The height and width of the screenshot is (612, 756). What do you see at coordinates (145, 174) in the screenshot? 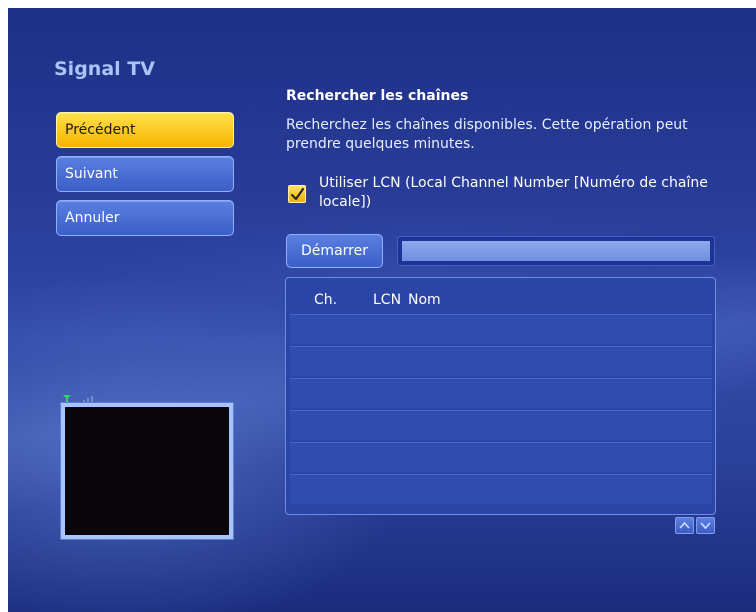
I see `next-button: Suivant` at bounding box center [145, 174].